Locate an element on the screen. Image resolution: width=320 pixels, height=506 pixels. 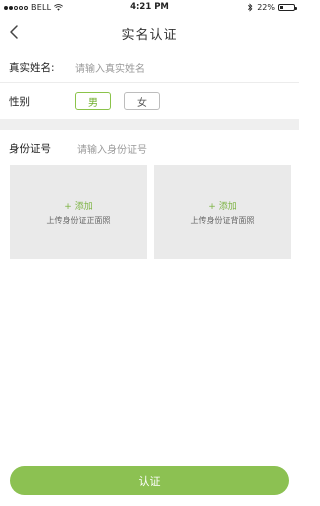
section-divider is located at coordinates (149, 124).